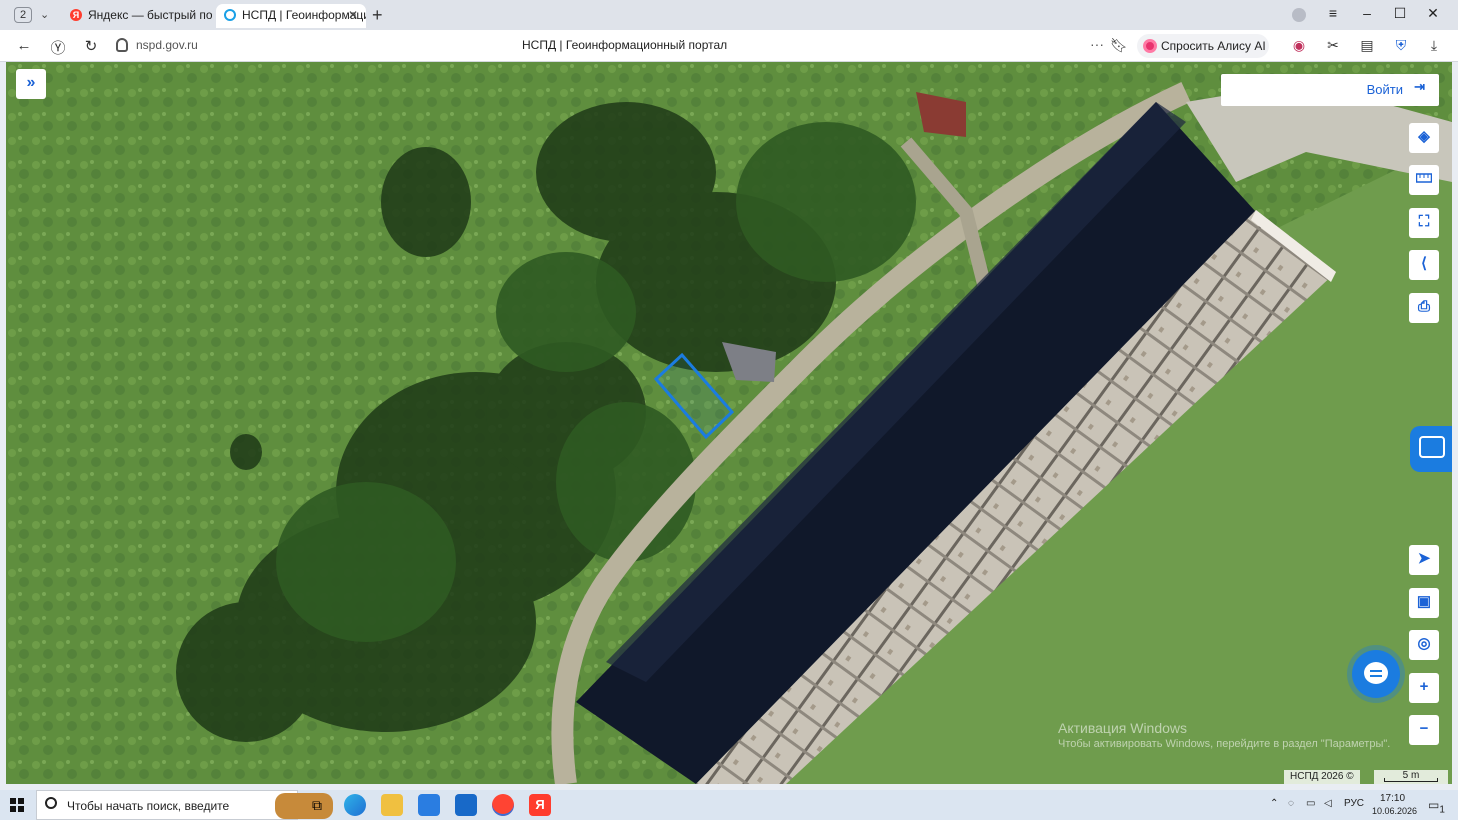 The width and height of the screenshot is (1458, 820). Describe the element at coordinates (1367, 46) in the screenshot. I see `collections-icon: ▤` at that location.